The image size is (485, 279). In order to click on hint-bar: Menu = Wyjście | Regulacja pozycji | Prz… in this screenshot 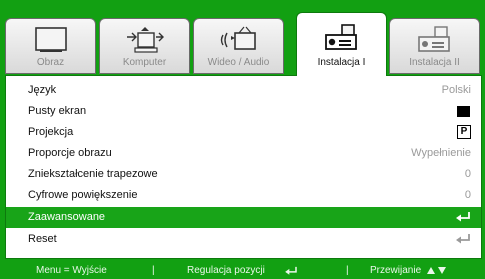, I will do `click(242, 270)`.